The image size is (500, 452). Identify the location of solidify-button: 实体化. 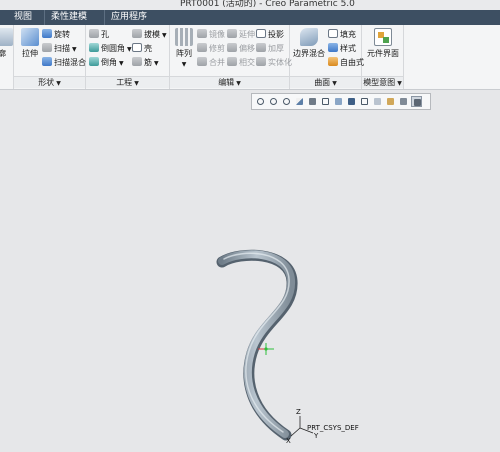
(274, 63).